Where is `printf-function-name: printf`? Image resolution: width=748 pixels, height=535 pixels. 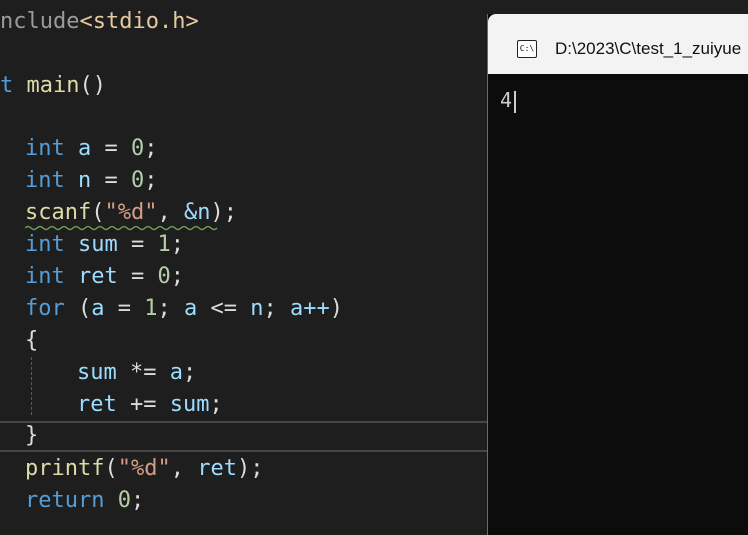
printf-function-name: printf is located at coordinates (65, 468).